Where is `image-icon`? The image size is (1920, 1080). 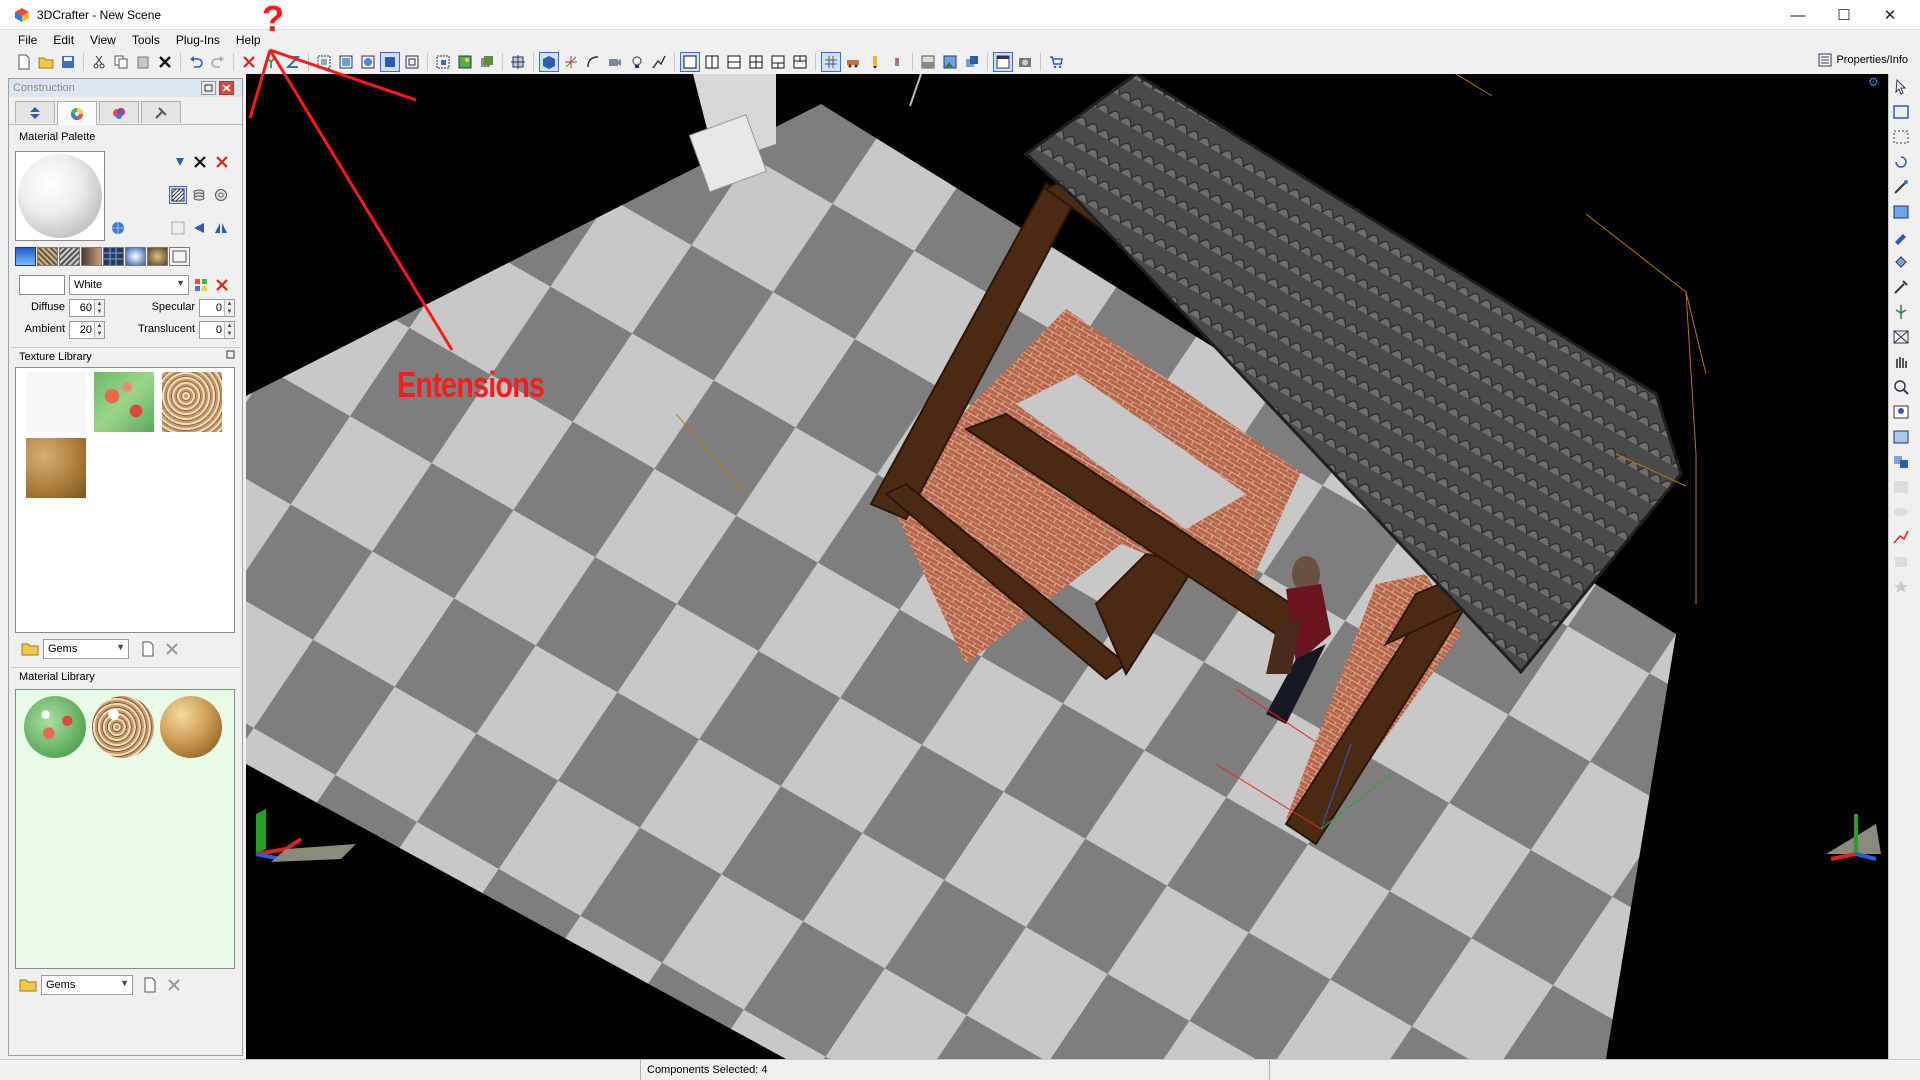
image-icon is located at coordinates (1901, 212).